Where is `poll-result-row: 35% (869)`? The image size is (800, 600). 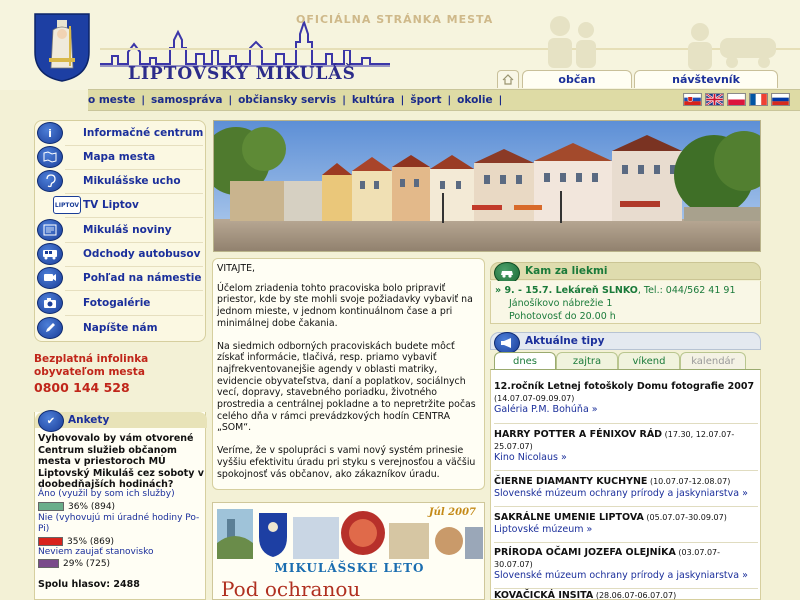 poll-result-row: 35% (869) is located at coordinates (76, 541).